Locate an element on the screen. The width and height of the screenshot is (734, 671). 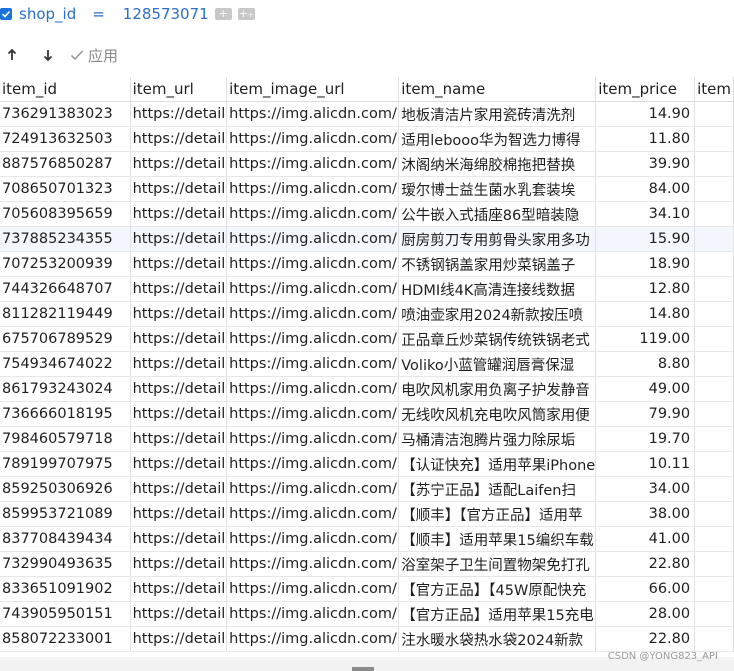
cell-item-price: 34.10 is located at coordinates (645, 214).